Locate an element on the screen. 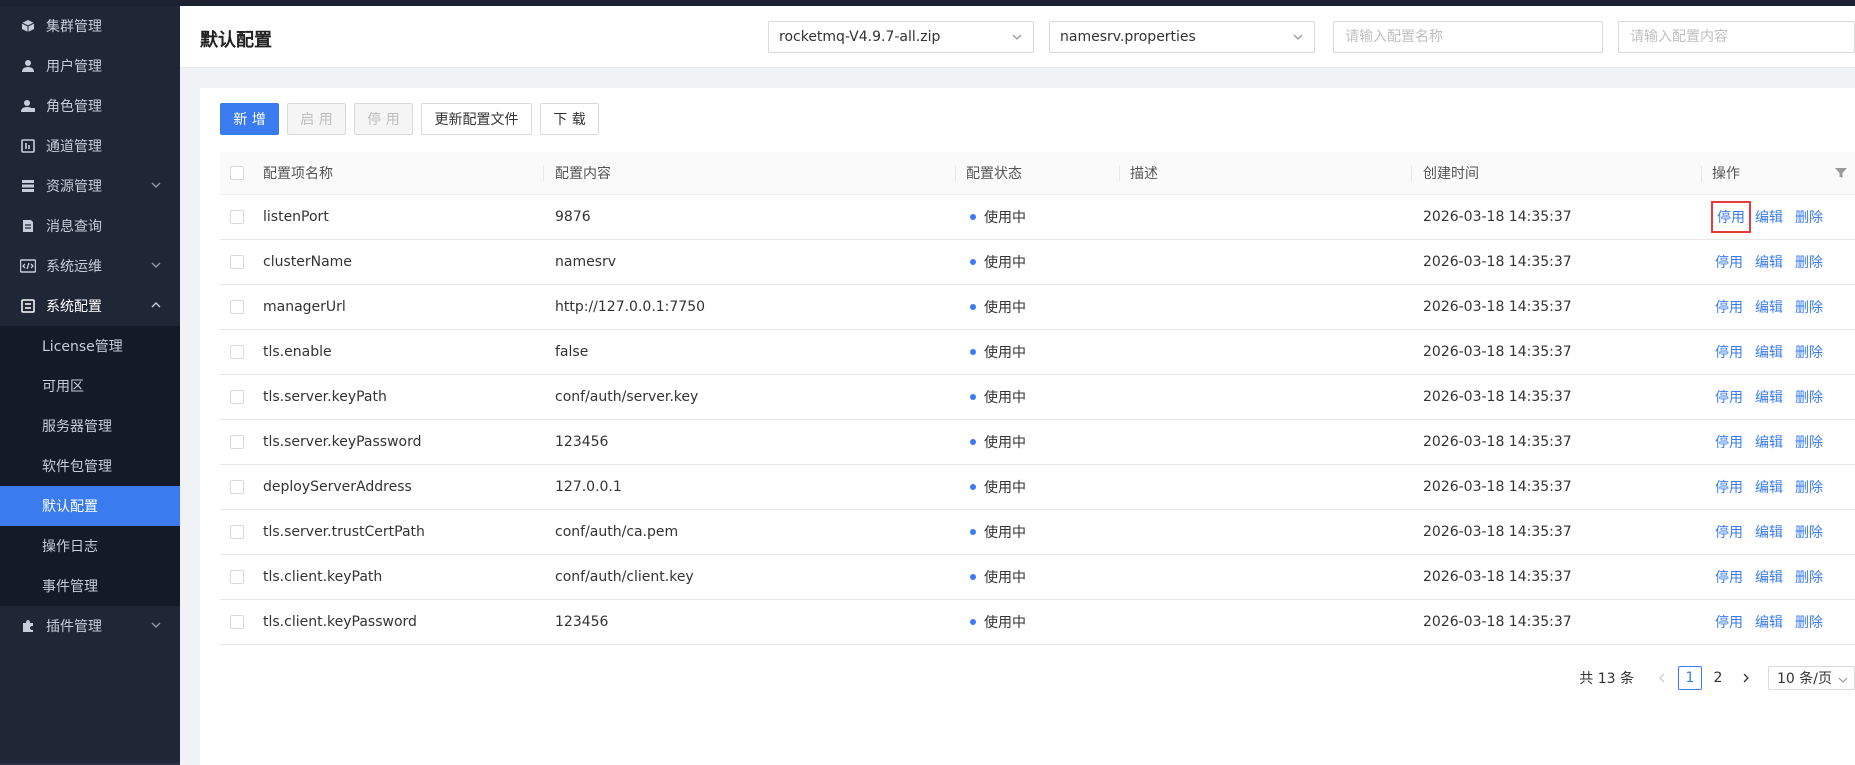 The height and width of the screenshot is (765, 1855). sidebar-item-ops: 系统运维 is located at coordinates (90, 266).